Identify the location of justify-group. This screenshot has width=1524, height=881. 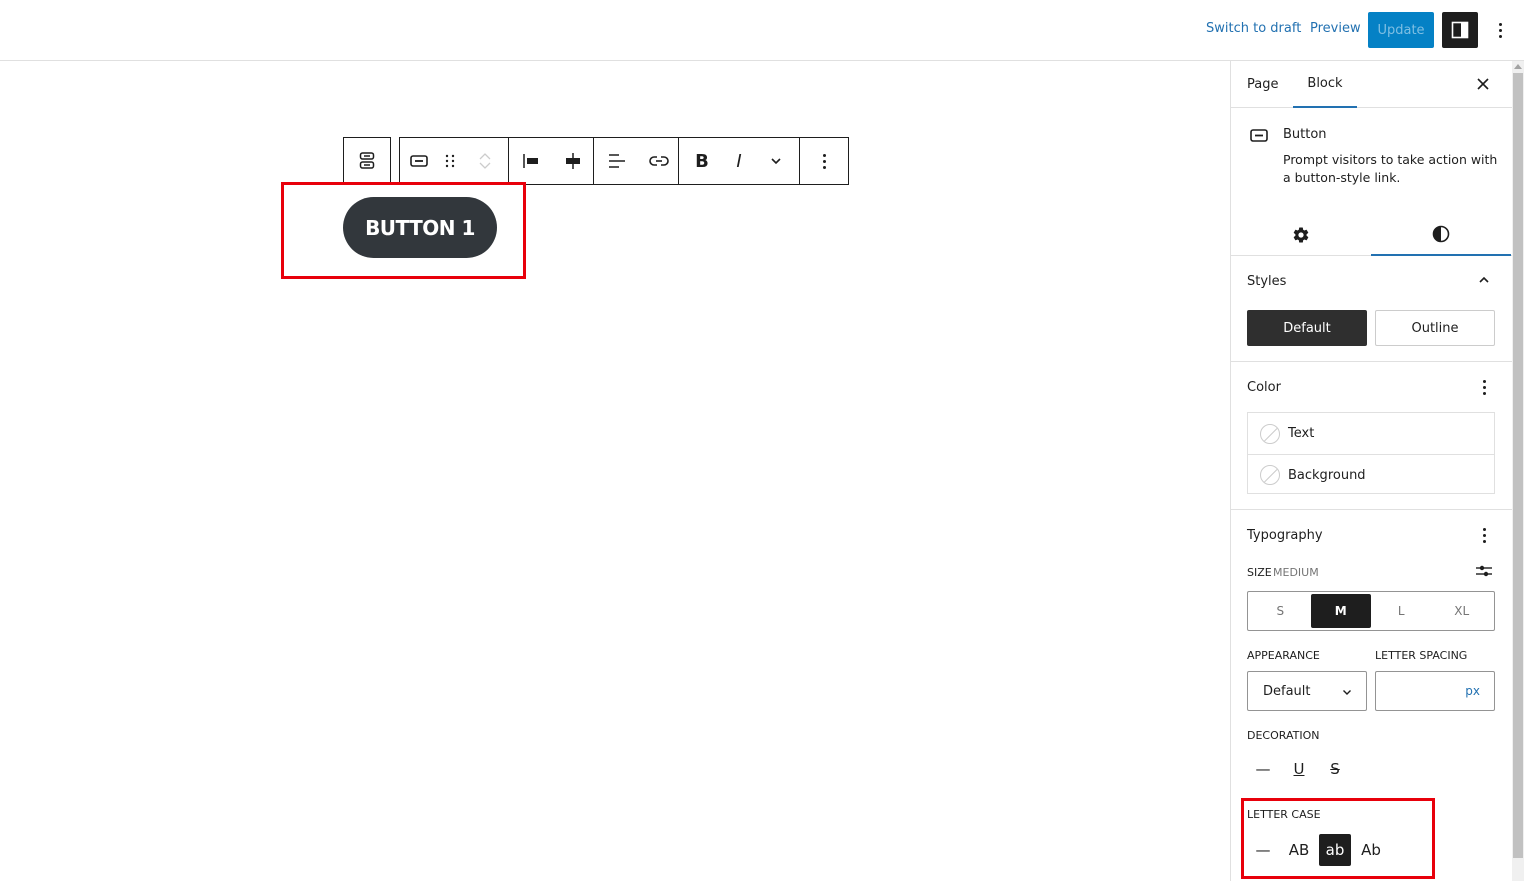
(551, 161).